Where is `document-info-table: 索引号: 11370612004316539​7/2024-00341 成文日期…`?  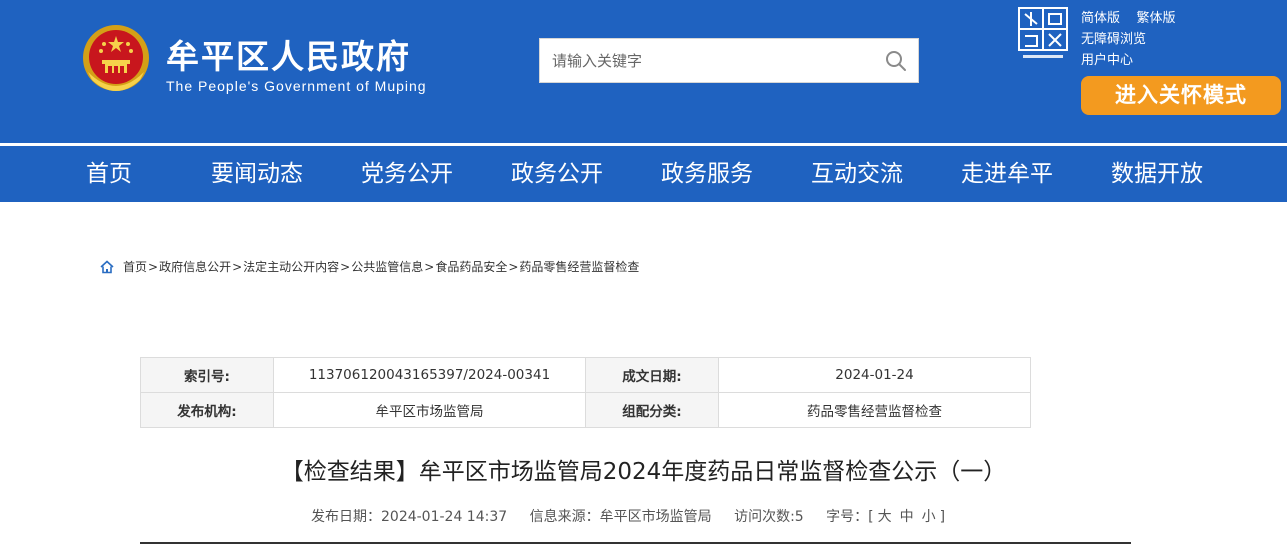 document-info-table: 索引号: 11370612004316539​7/2024-00341 成文日期… is located at coordinates (585, 392).